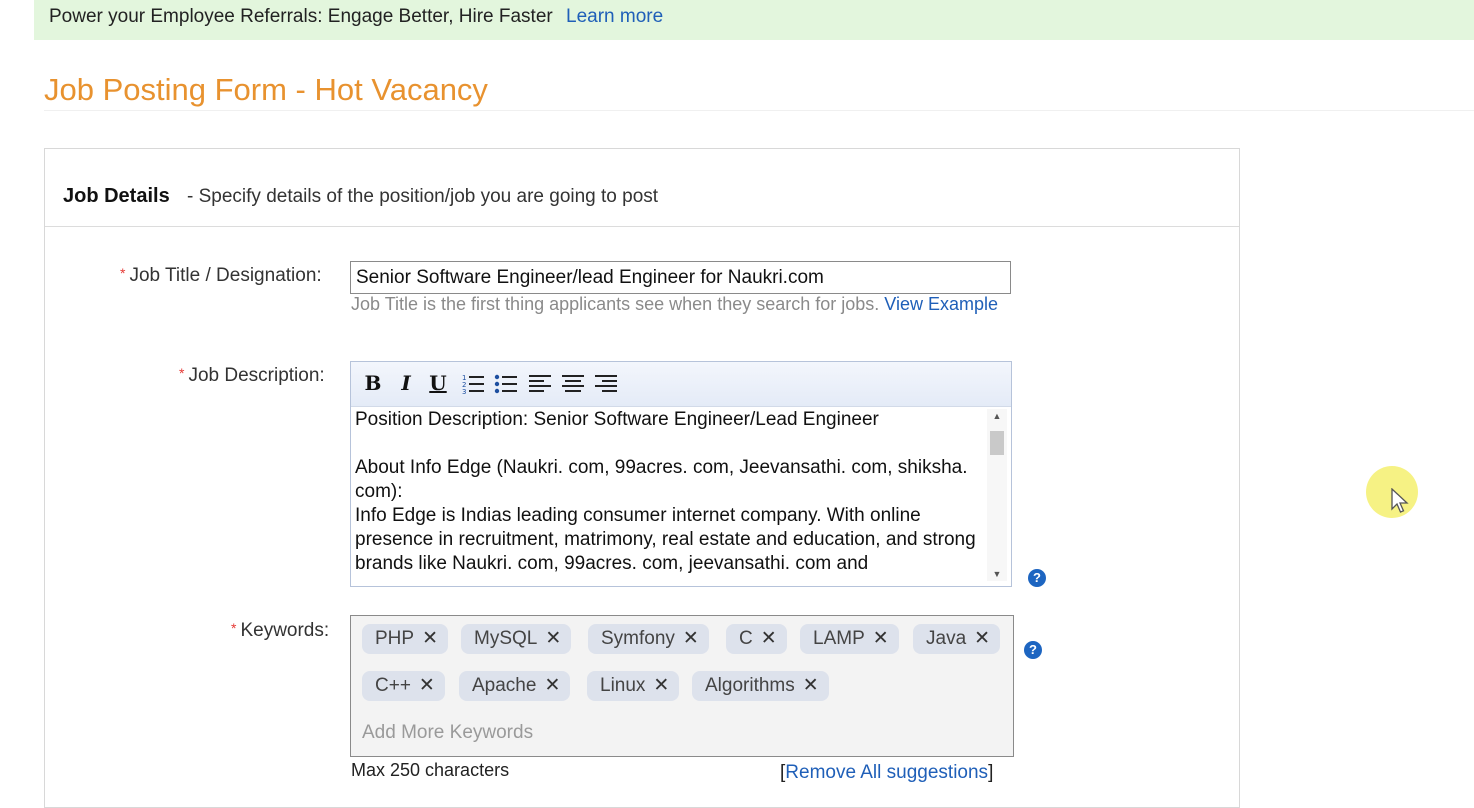  I want to click on keyword-chip: C++ ✕, so click(403, 686).